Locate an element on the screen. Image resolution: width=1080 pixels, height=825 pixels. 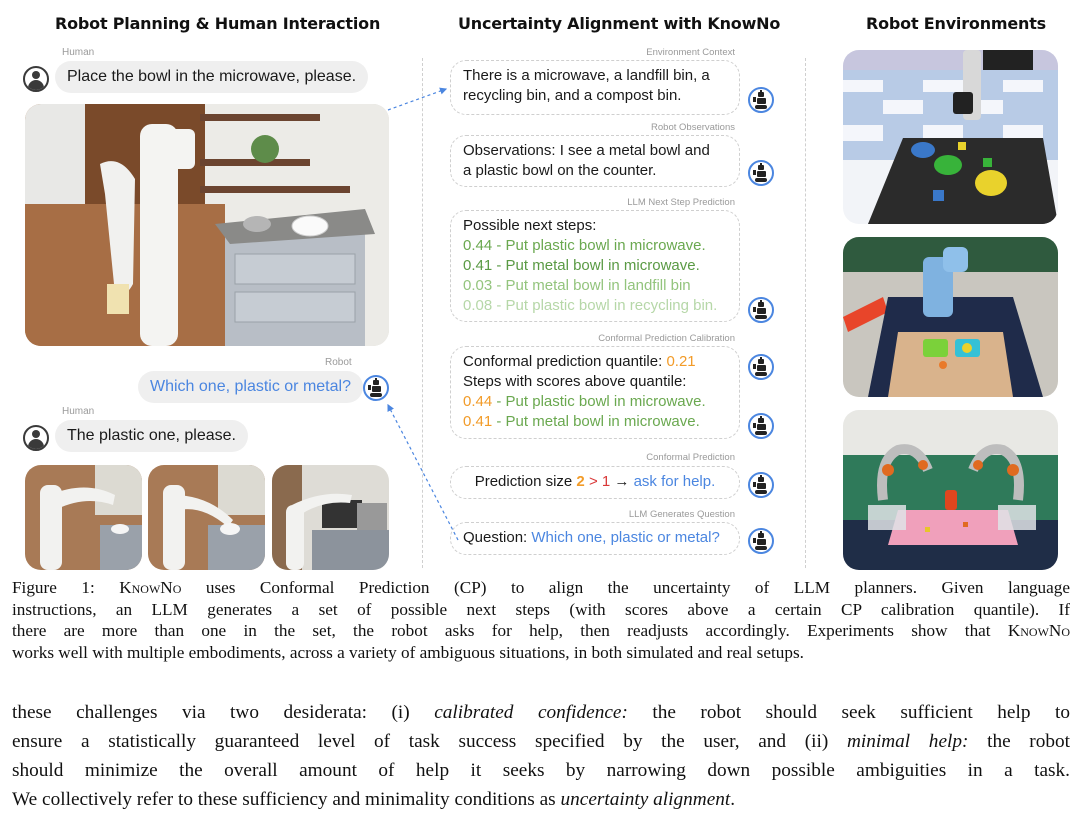
robot-message: Which one, plastic or metal? is located at coordinates (250, 387).